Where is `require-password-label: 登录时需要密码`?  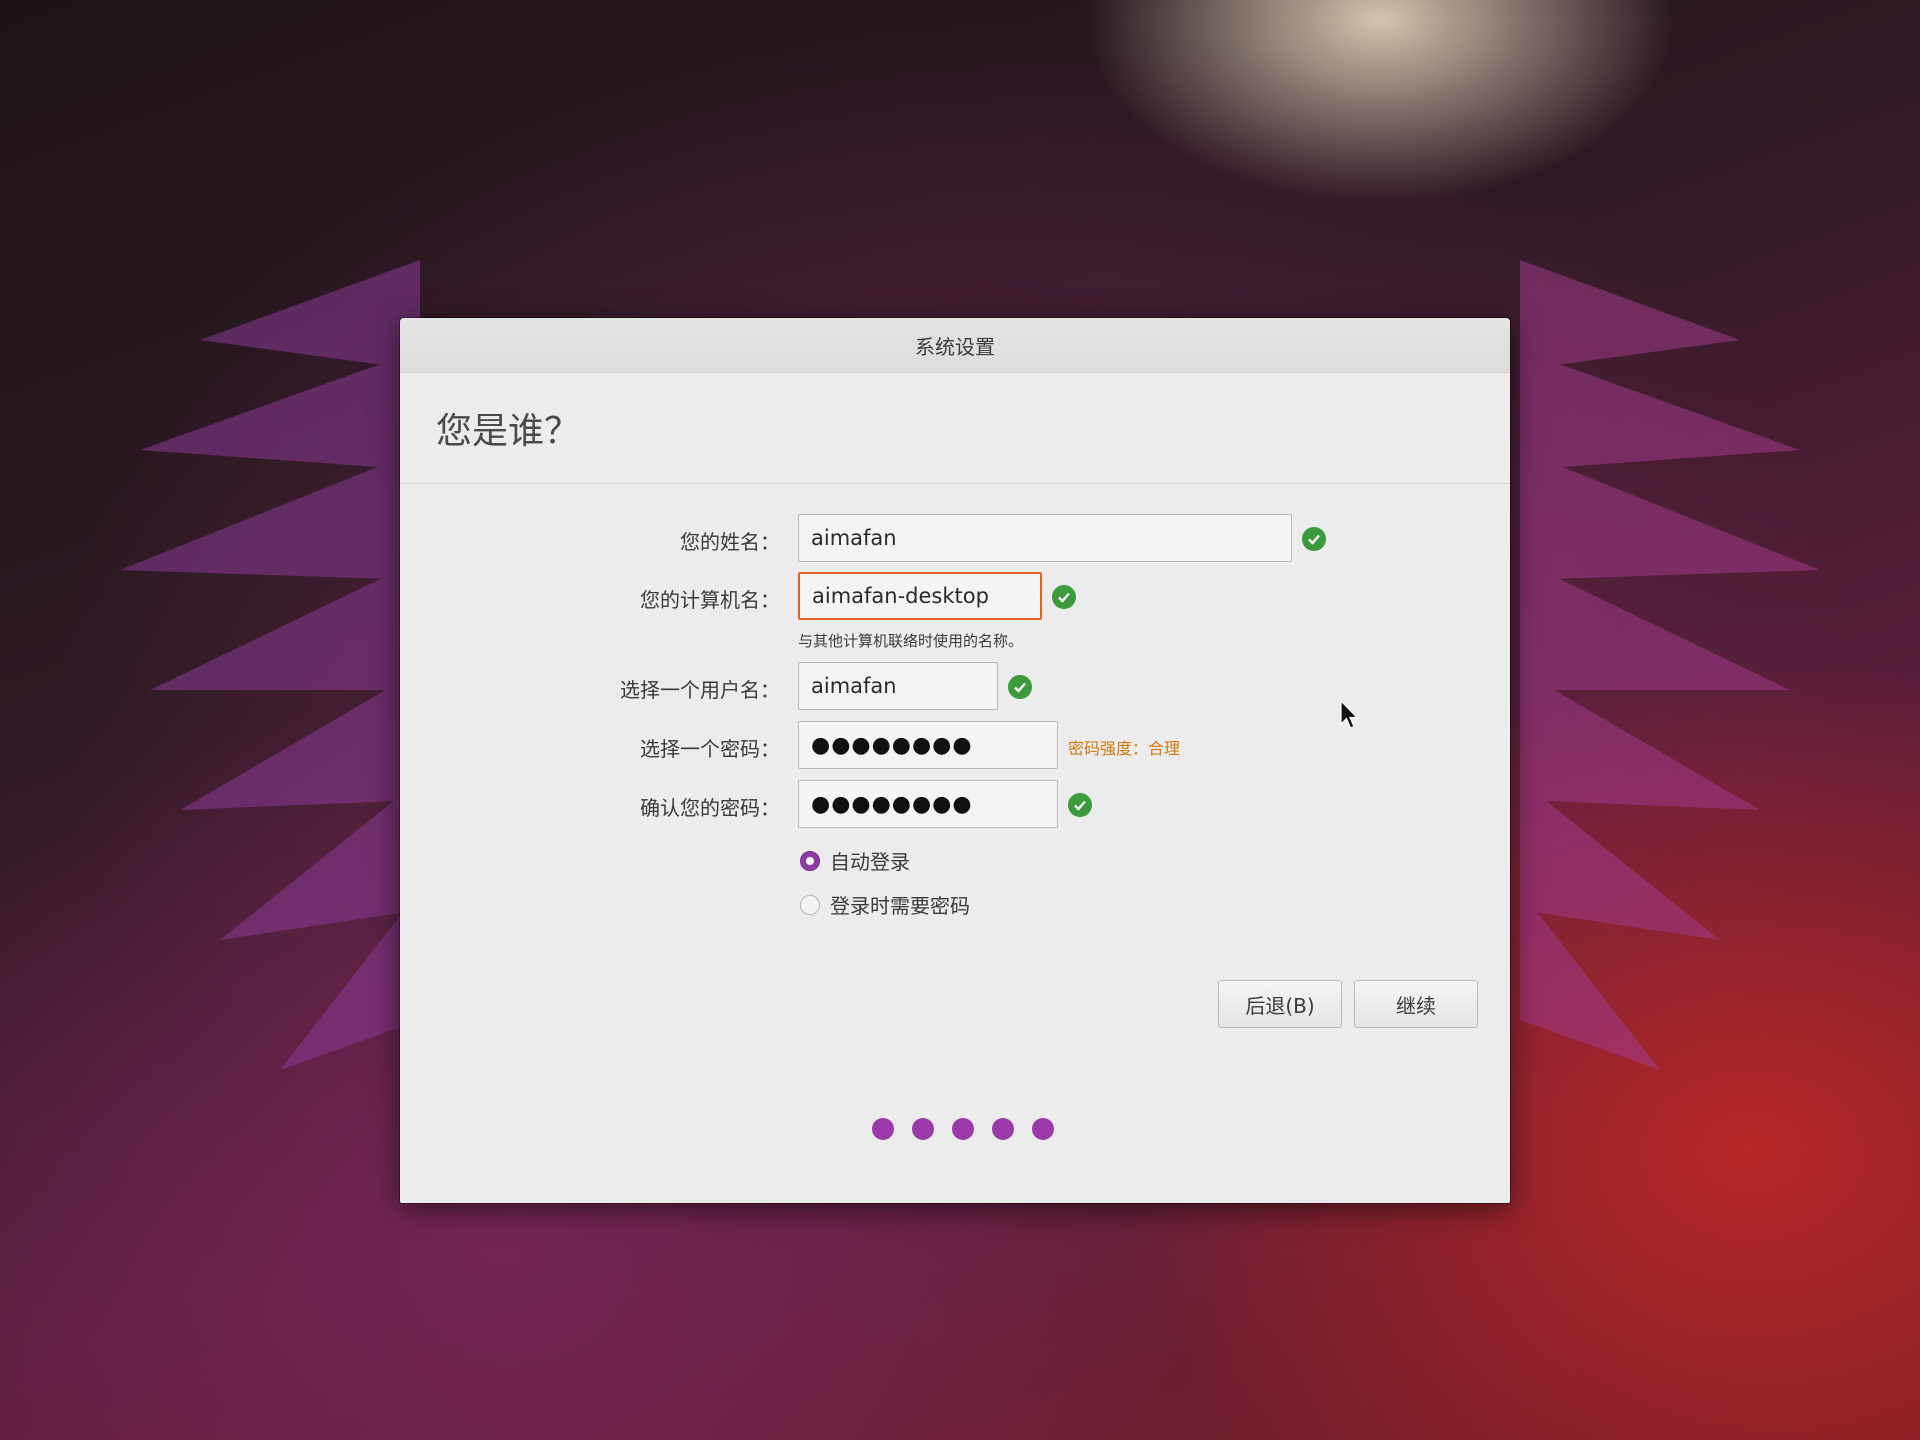
require-password-label: 登录时需要密码 is located at coordinates (900, 906).